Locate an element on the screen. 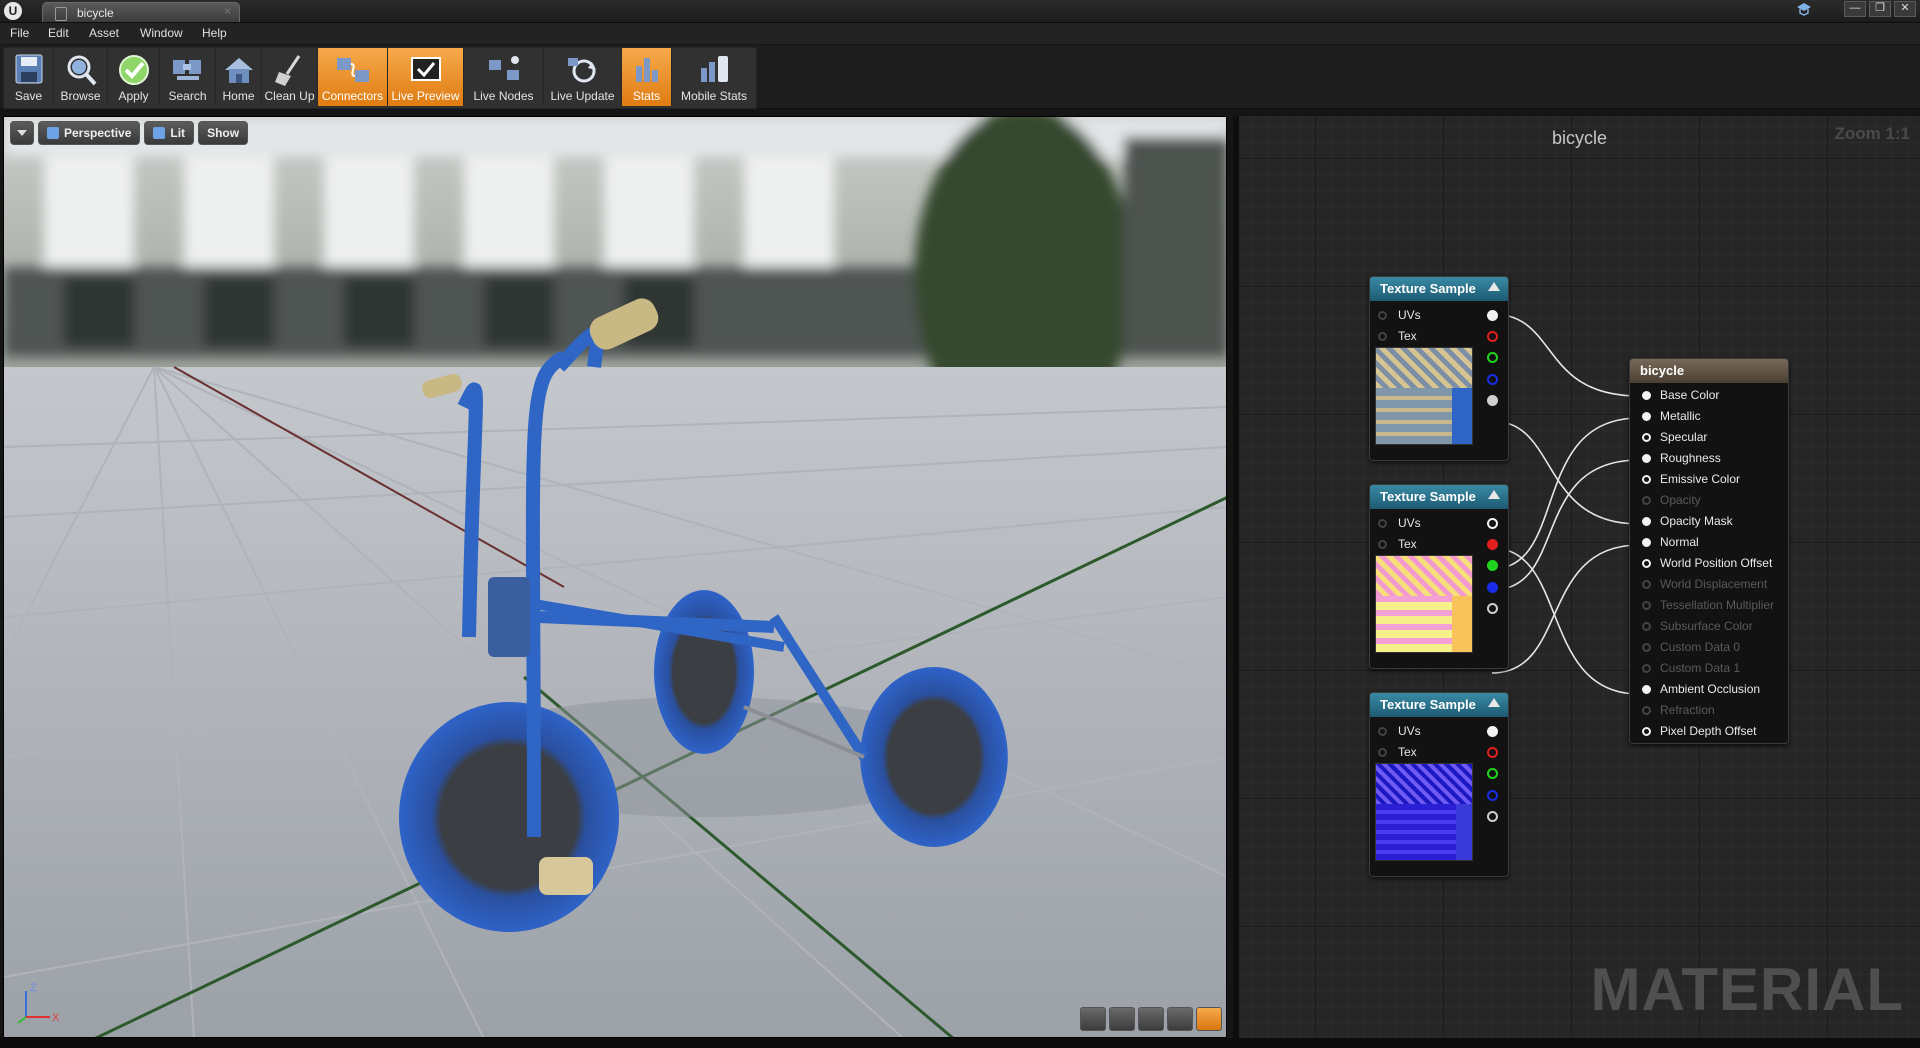 This screenshot has height=1048, width=1920. wire-roughness is located at coordinates (1565, 525).